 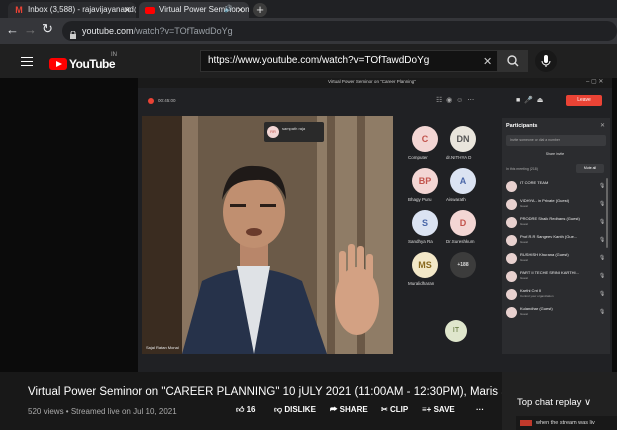 What do you see at coordinates (260, 10) in the screenshot?
I see `new-tab-button: +` at bounding box center [260, 10].